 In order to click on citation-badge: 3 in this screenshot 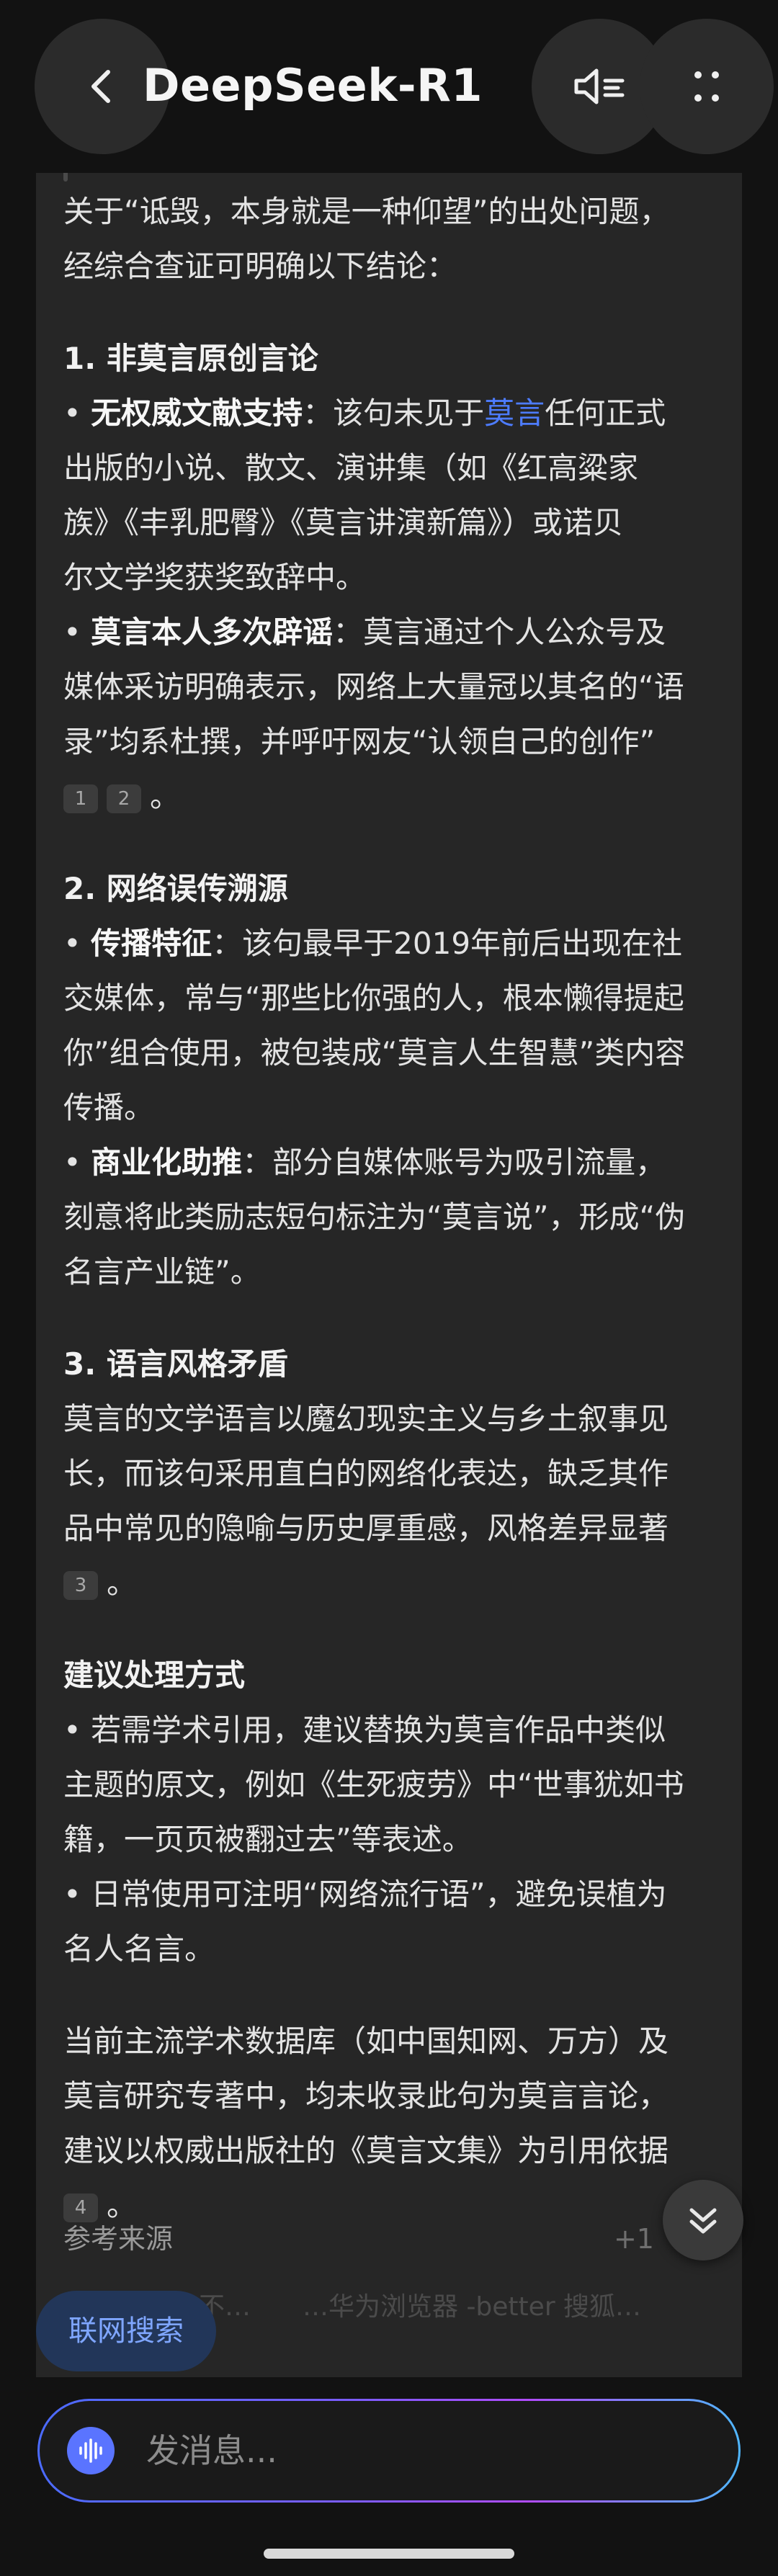, I will do `click(80, 1585)`.